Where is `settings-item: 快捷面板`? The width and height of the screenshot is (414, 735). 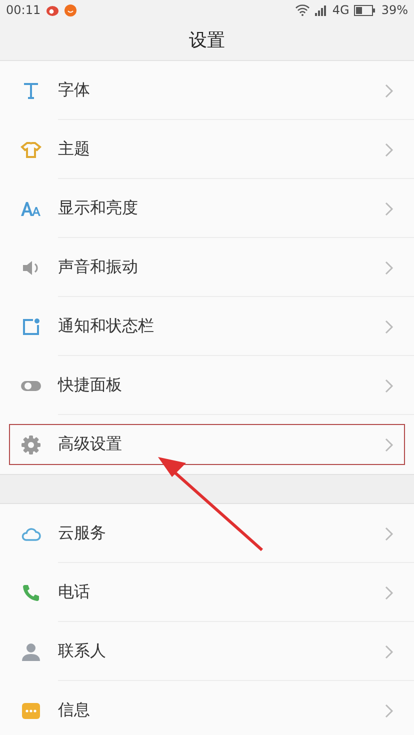 settings-item: 快捷面板 is located at coordinates (207, 385).